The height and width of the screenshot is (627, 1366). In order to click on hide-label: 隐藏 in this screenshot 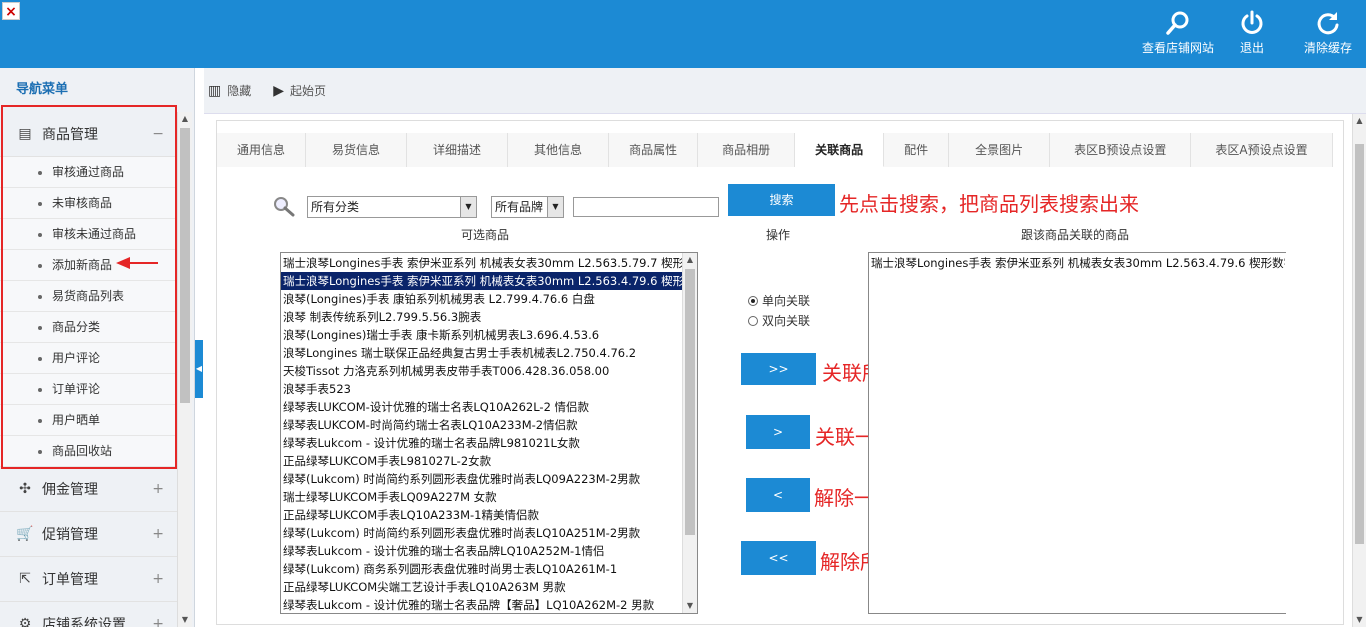, I will do `click(239, 91)`.